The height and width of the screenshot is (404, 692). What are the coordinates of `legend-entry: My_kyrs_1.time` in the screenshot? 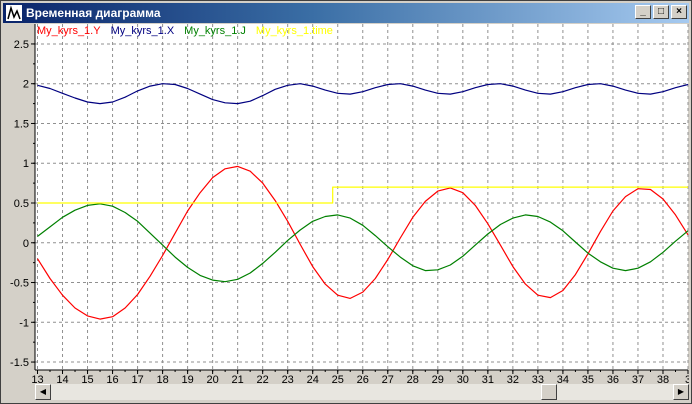 It's located at (294, 31).